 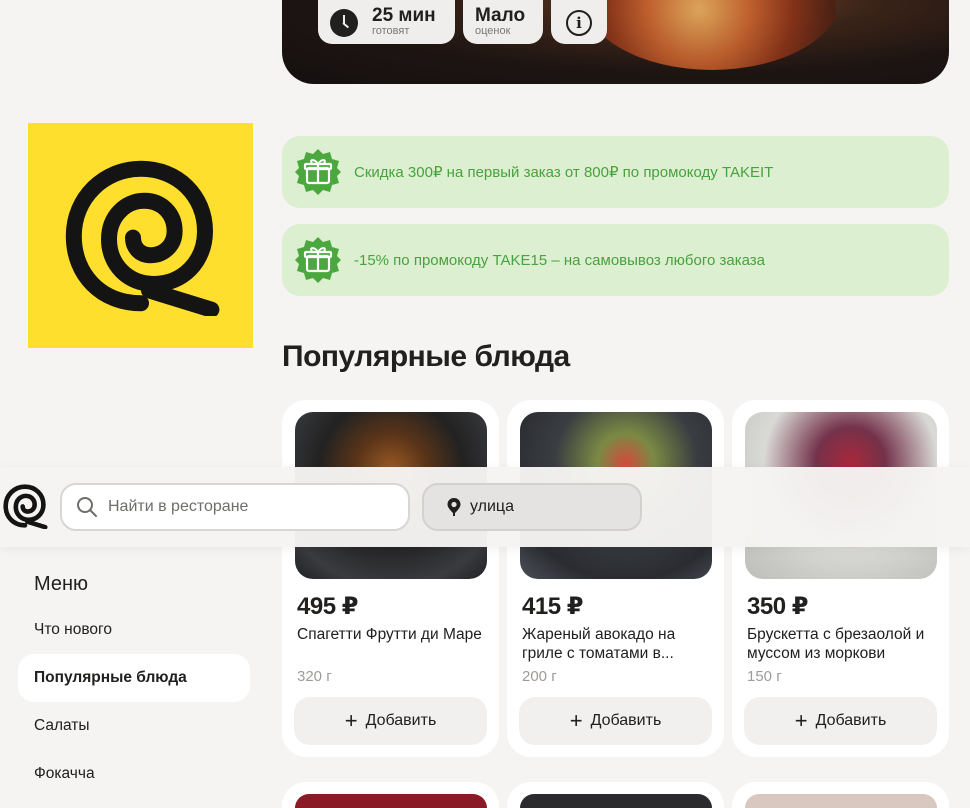 What do you see at coordinates (389, 634) in the screenshot?
I see `dish-name: Спагетти Фрутти ди Маре` at bounding box center [389, 634].